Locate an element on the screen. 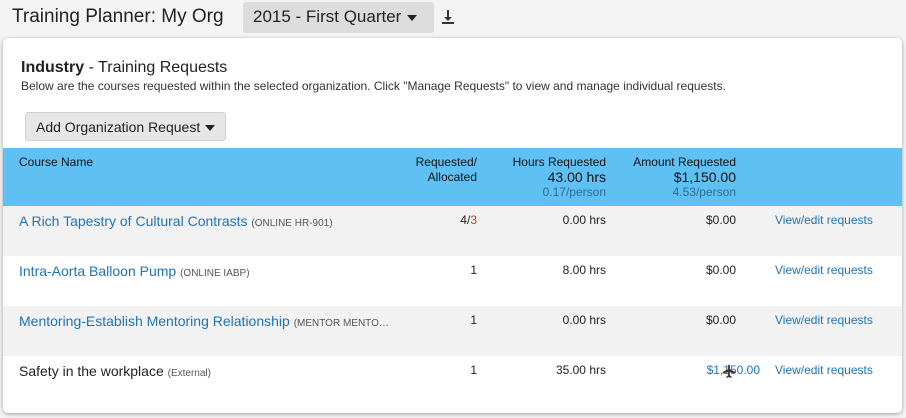  col-amount-label: Amount Requested is located at coordinates (684, 162).